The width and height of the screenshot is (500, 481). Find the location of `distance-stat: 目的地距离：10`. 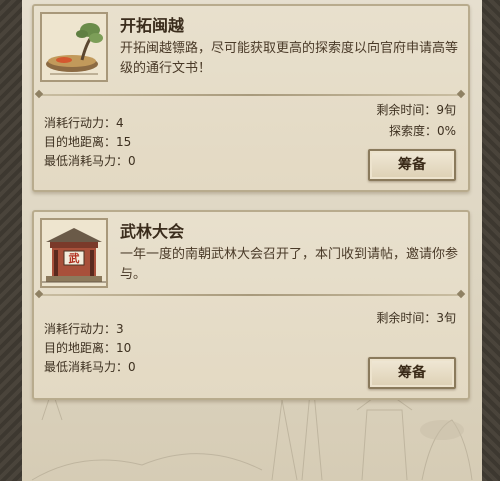

distance-stat: 目的地距离：10 is located at coordinates (88, 348).